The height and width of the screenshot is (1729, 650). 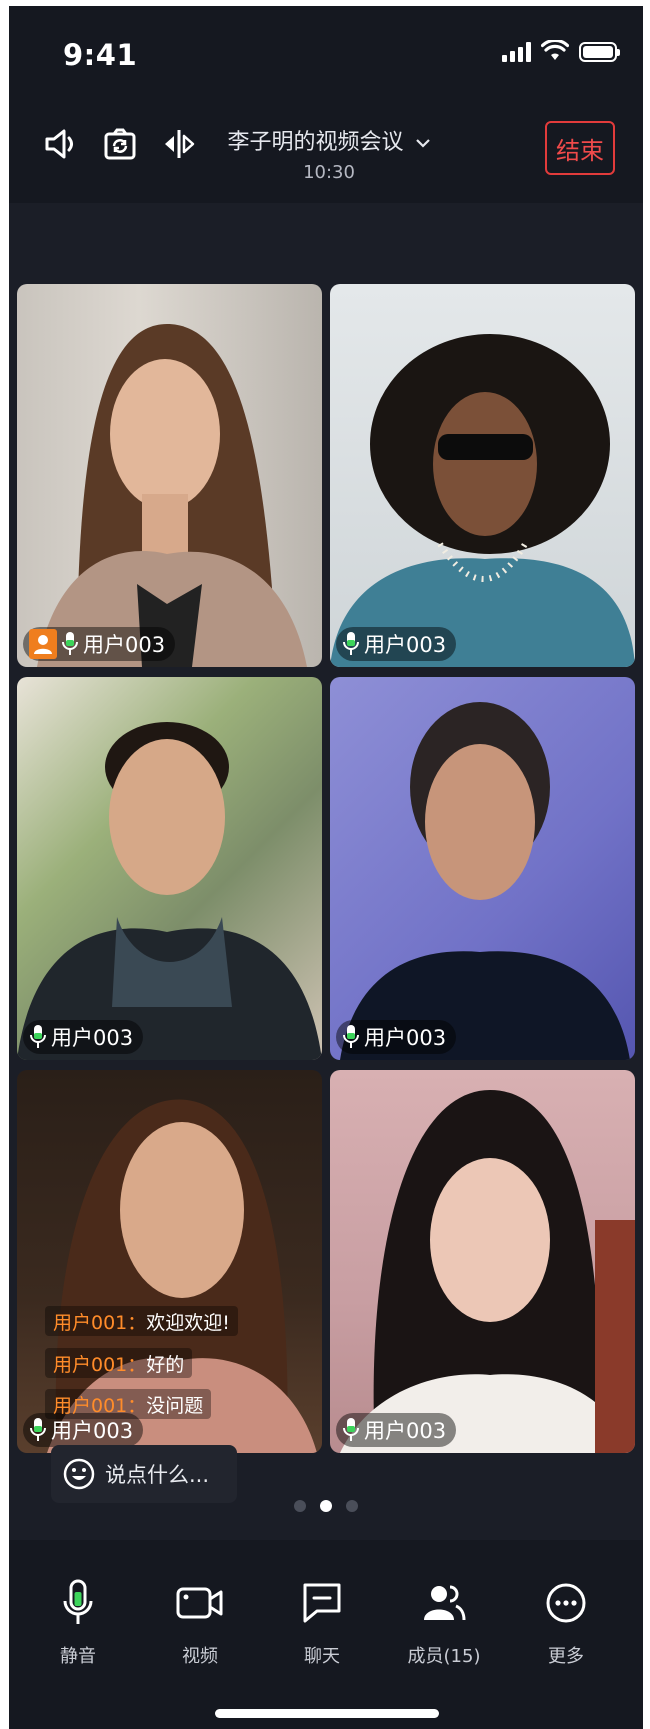 I want to click on tab-label: 视频, so click(x=200, y=1656).